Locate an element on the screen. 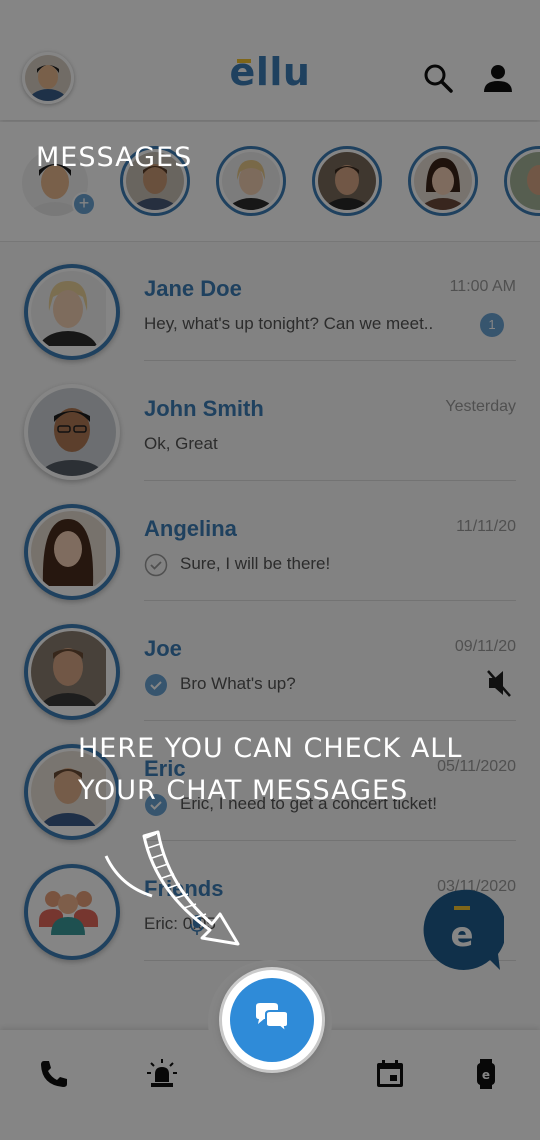  person-icon is located at coordinates (498, 78).